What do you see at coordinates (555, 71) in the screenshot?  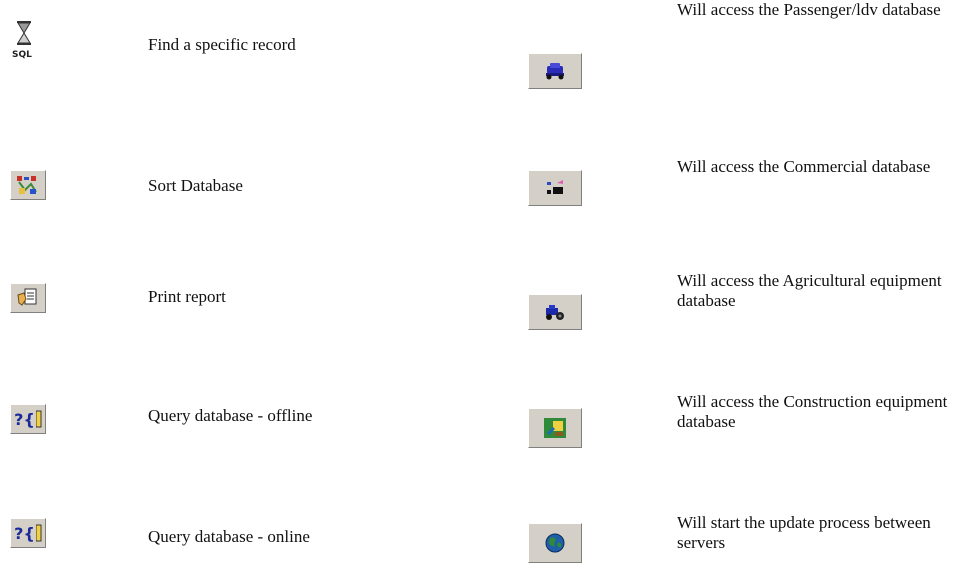 I see `passenger-car-icon` at bounding box center [555, 71].